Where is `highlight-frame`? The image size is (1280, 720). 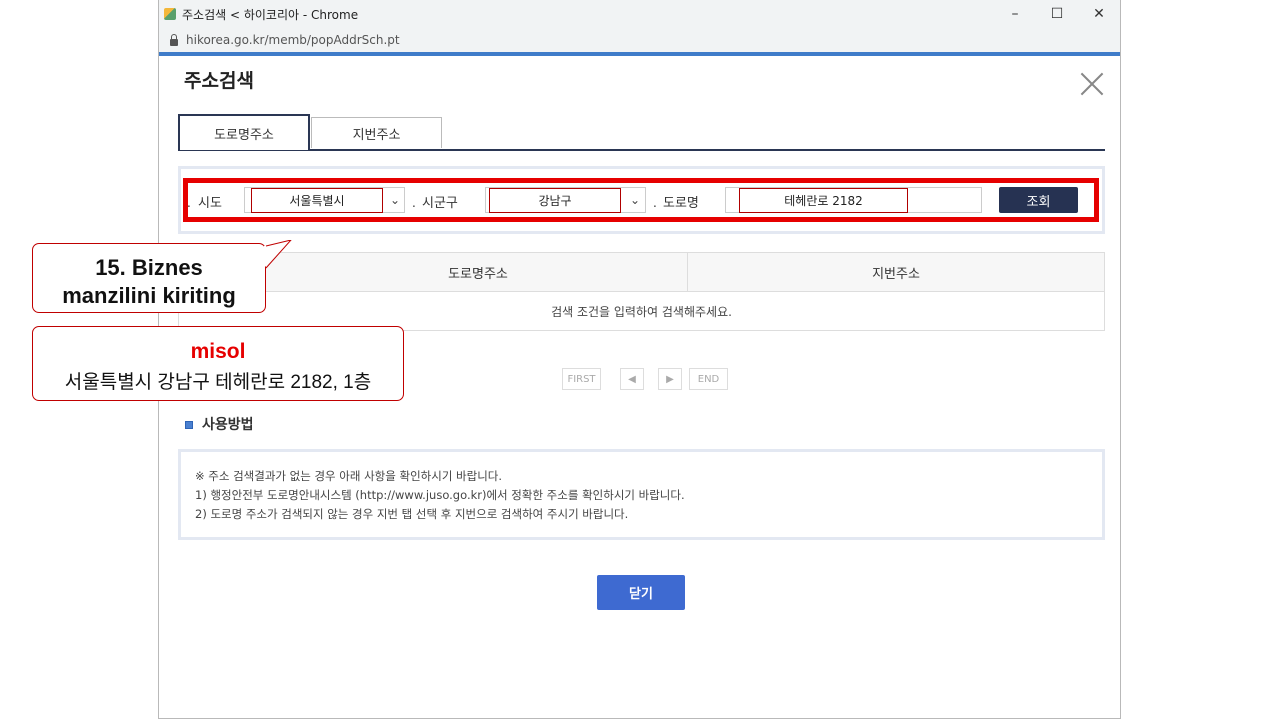 highlight-frame is located at coordinates (641, 200).